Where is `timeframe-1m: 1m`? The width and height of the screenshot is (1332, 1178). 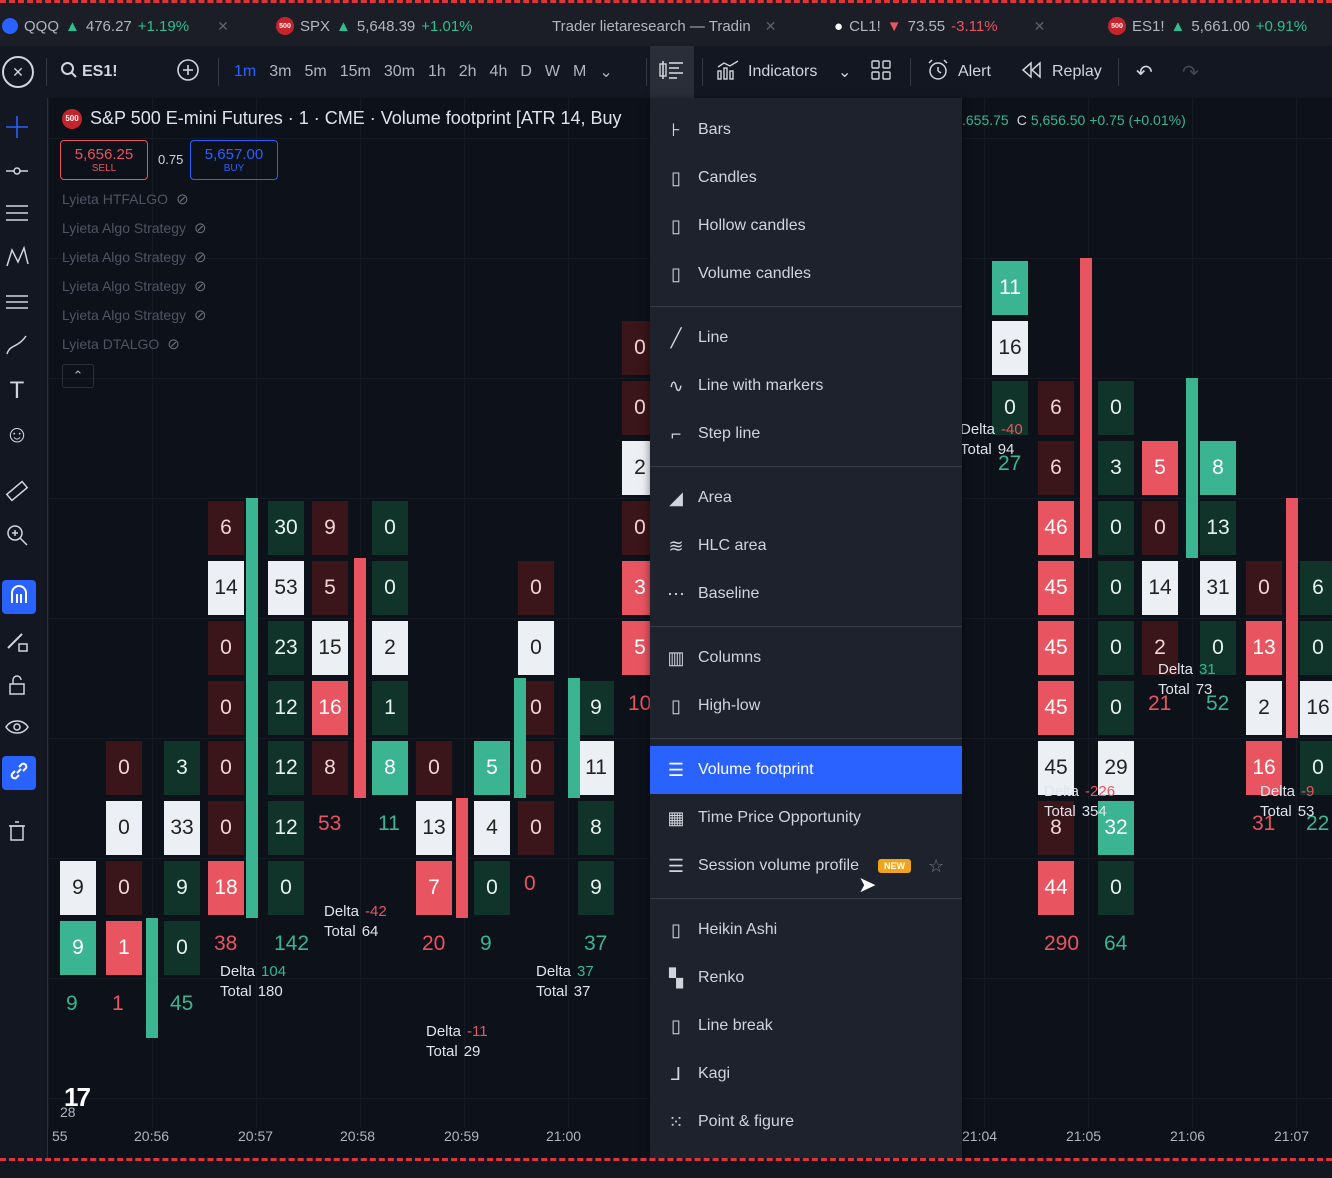 timeframe-1m: 1m is located at coordinates (245, 72).